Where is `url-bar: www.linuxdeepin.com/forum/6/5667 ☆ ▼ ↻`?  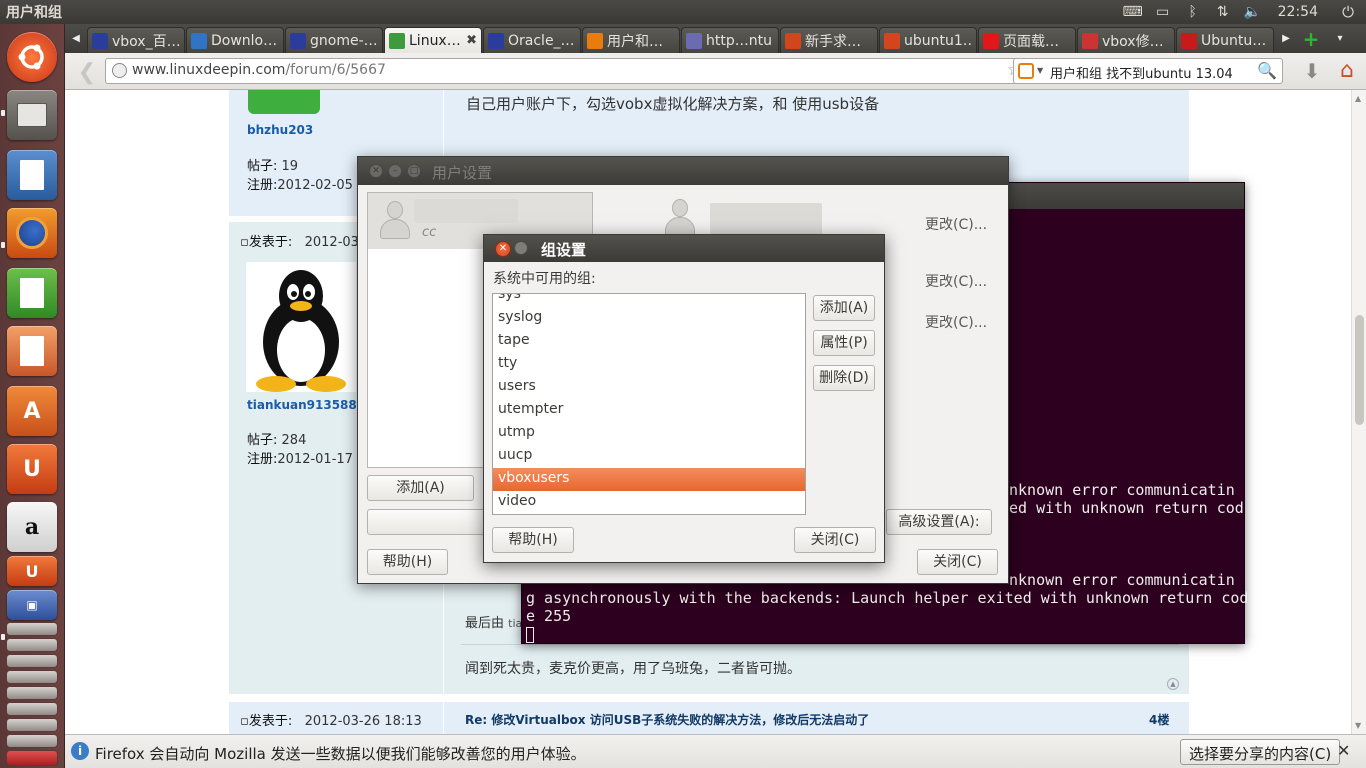 url-bar: www.linuxdeepin.com/forum/6/5667 ☆ ▼ ↻ is located at coordinates (586, 71).